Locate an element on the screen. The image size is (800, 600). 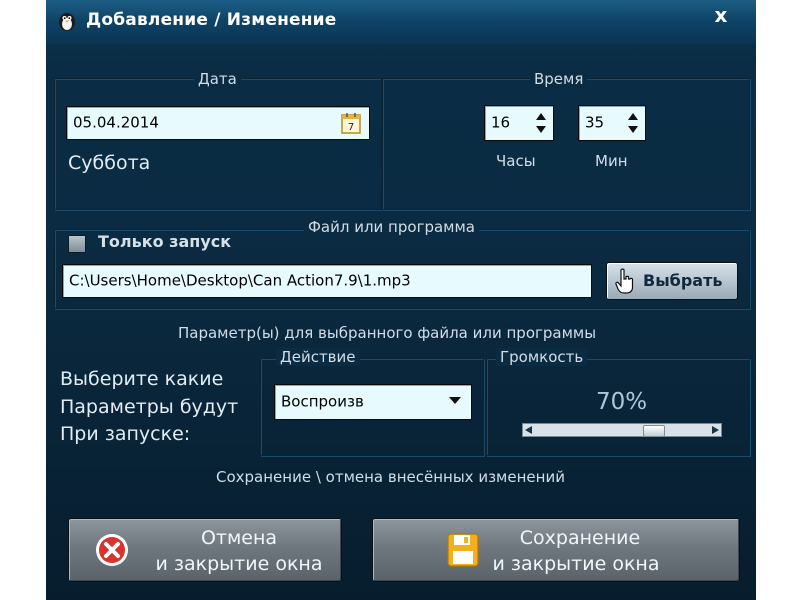
params-prompt-line-2: Параметры будут is located at coordinates (149, 407).